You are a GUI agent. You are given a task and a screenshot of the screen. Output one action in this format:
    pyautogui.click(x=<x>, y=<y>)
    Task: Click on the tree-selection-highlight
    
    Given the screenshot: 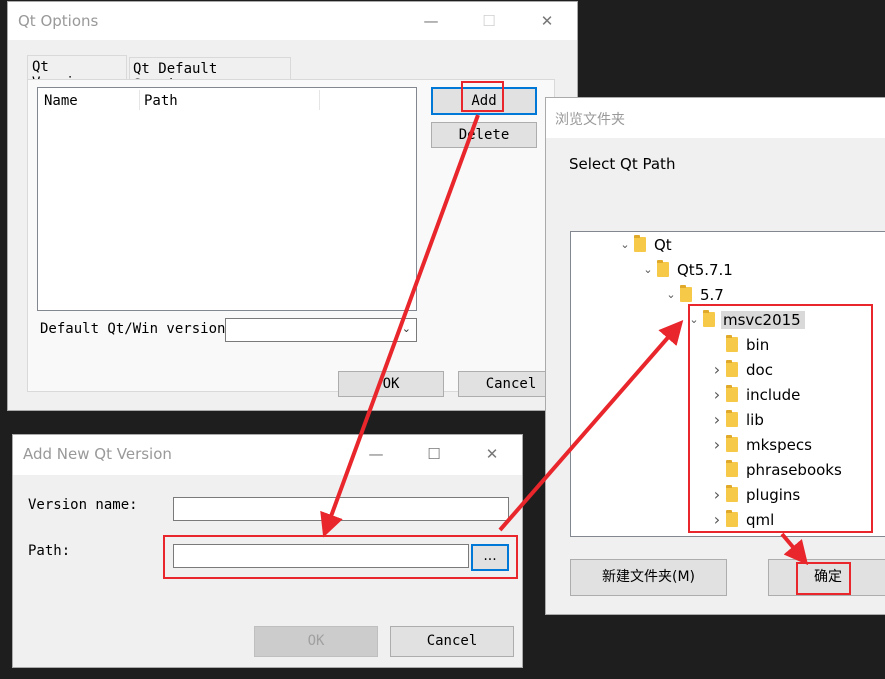 What is the action you would take?
    pyautogui.click(x=780, y=418)
    